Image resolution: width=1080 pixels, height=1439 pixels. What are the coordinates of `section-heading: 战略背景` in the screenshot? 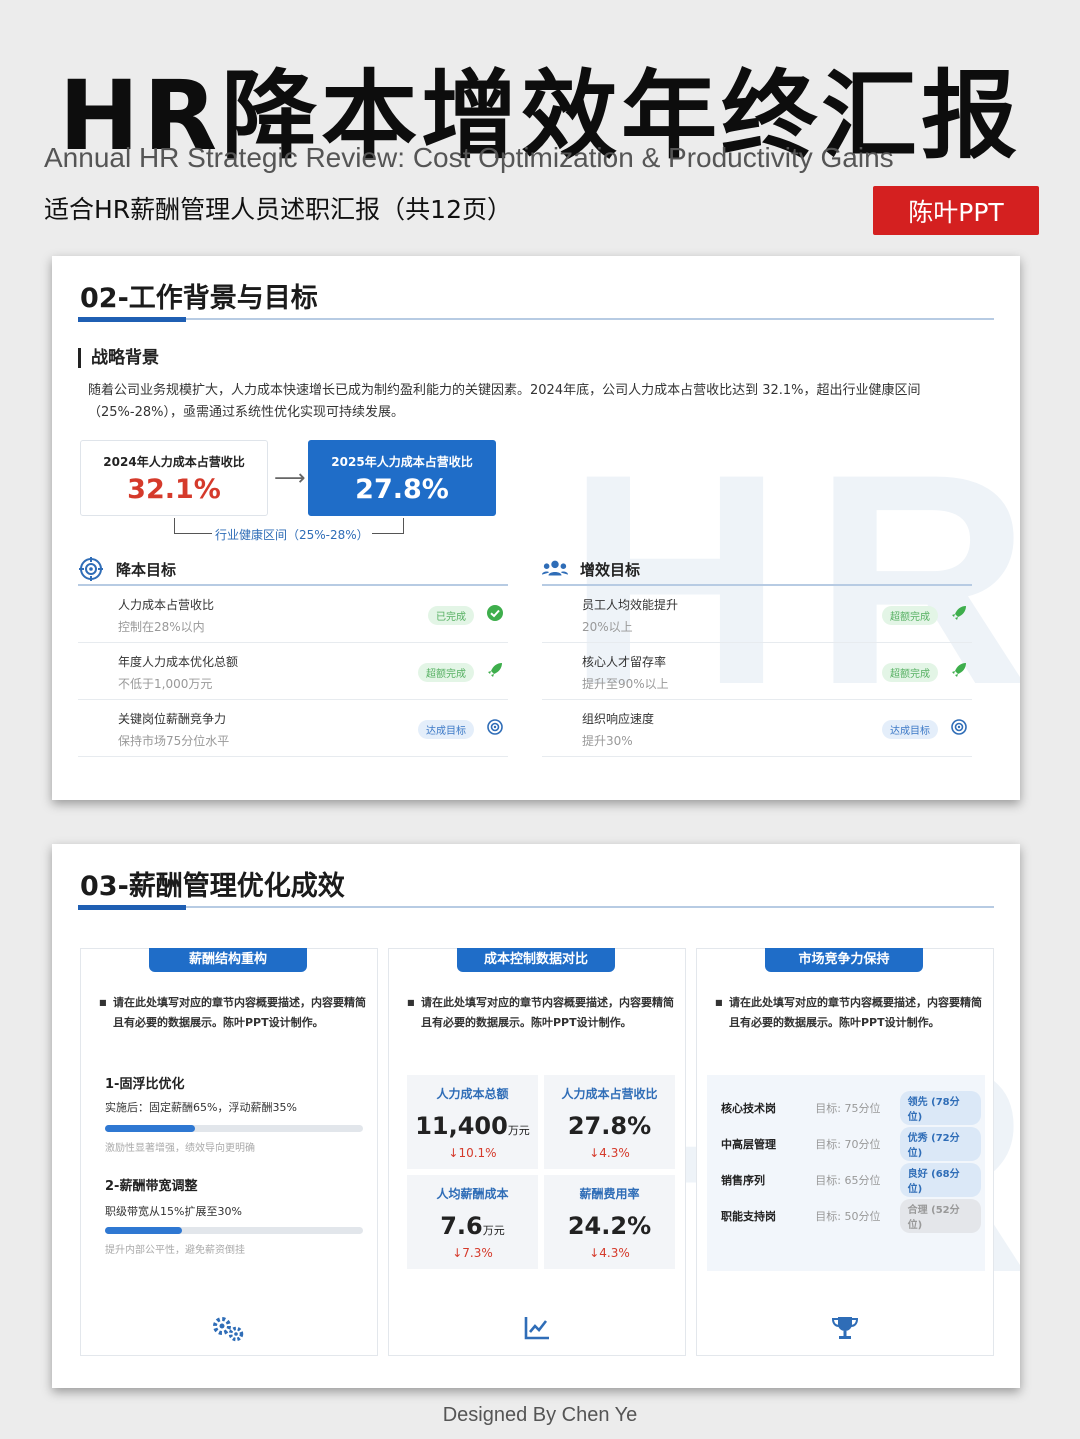 It's located at (118, 358).